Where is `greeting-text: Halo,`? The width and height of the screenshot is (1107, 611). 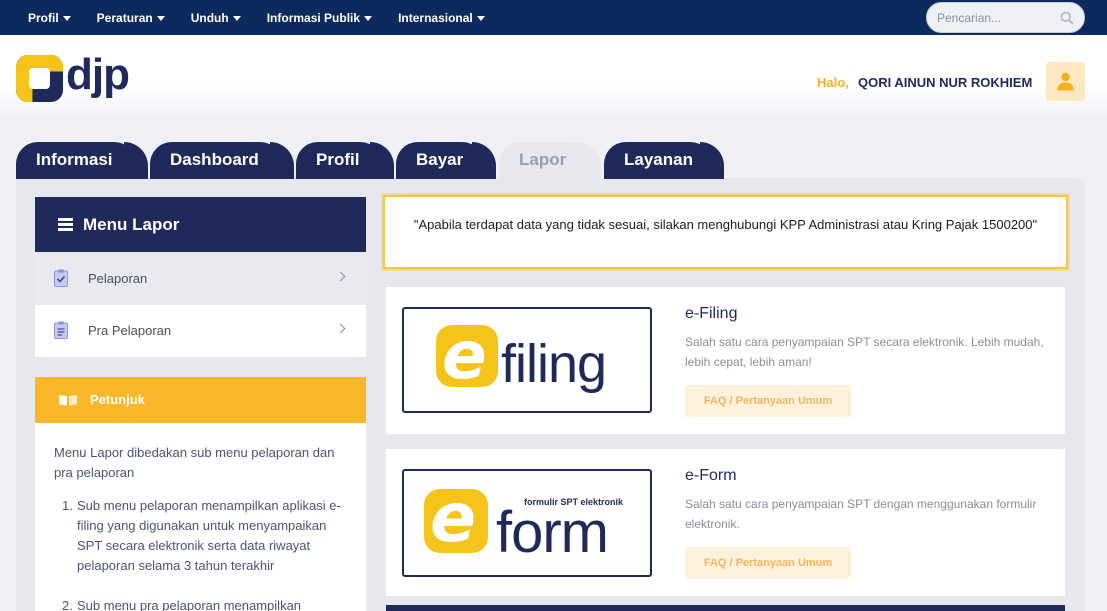
greeting-text: Halo, is located at coordinates (833, 82).